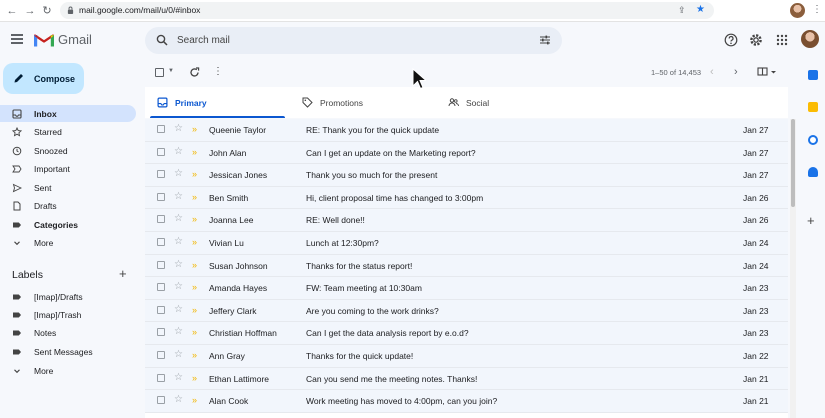 The image size is (825, 418). What do you see at coordinates (466, 243) in the screenshot?
I see `email-row: ☆ » Vivian Lu Lunch at 12:30pm? Jan 24` at bounding box center [466, 243].